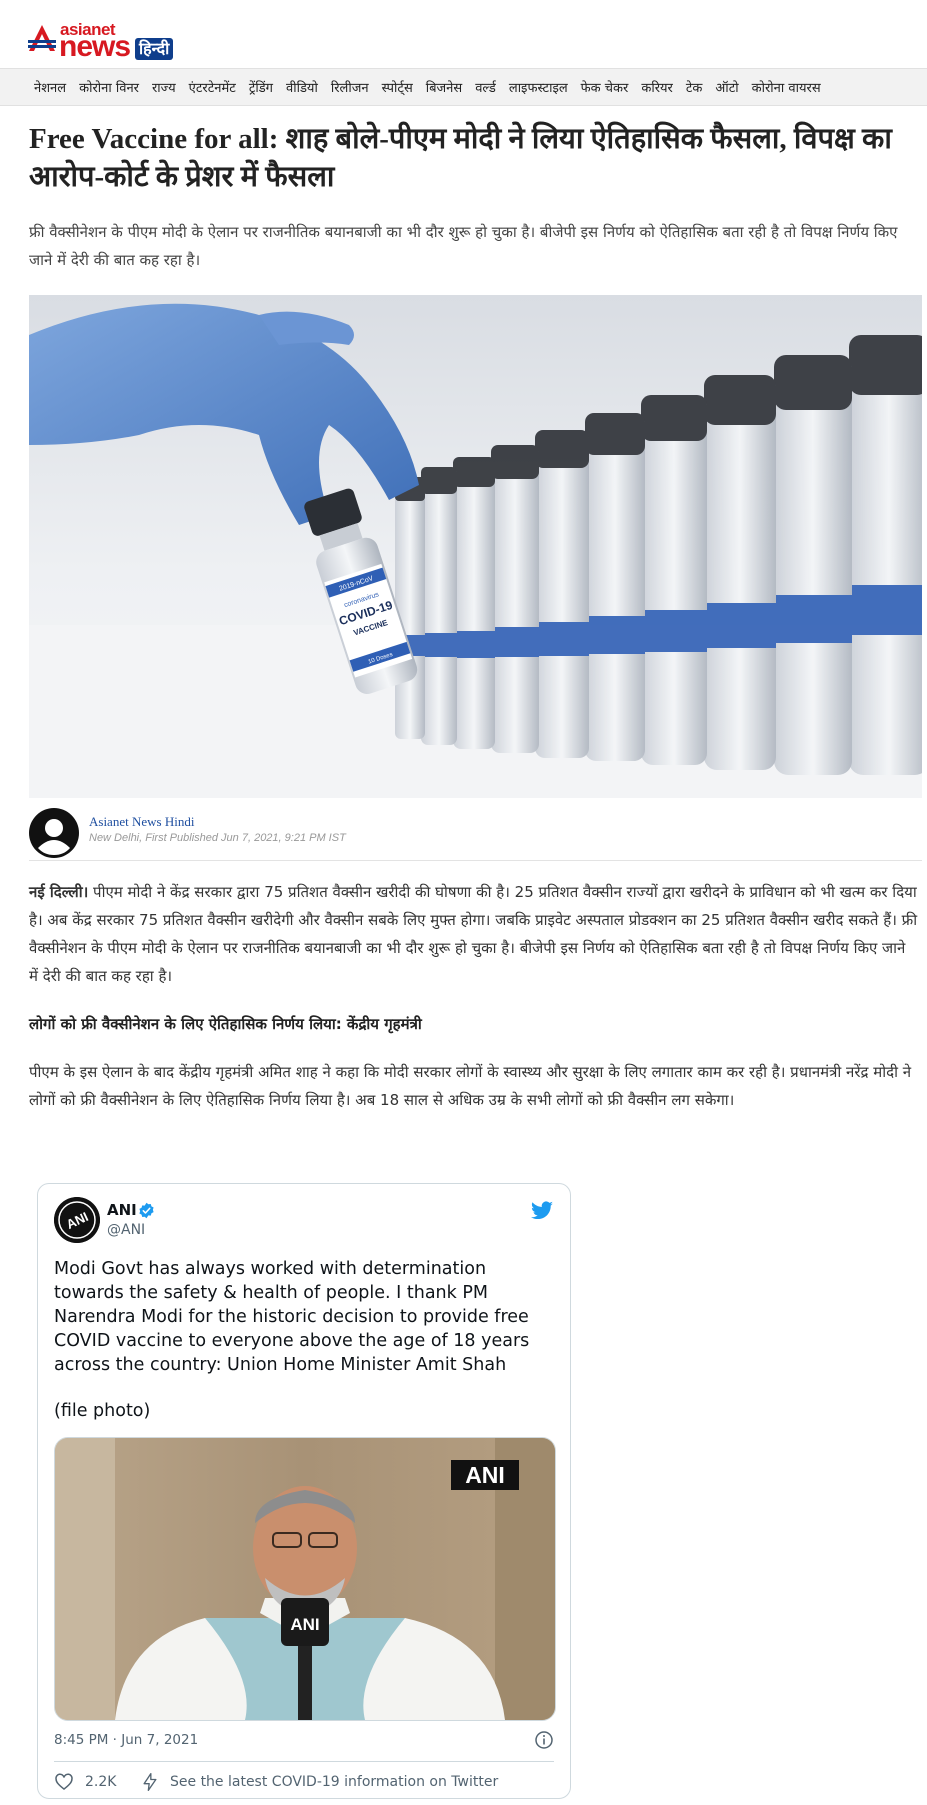  Describe the element at coordinates (605, 87) in the screenshot. I see `nav-item: फेक चेकर` at that location.